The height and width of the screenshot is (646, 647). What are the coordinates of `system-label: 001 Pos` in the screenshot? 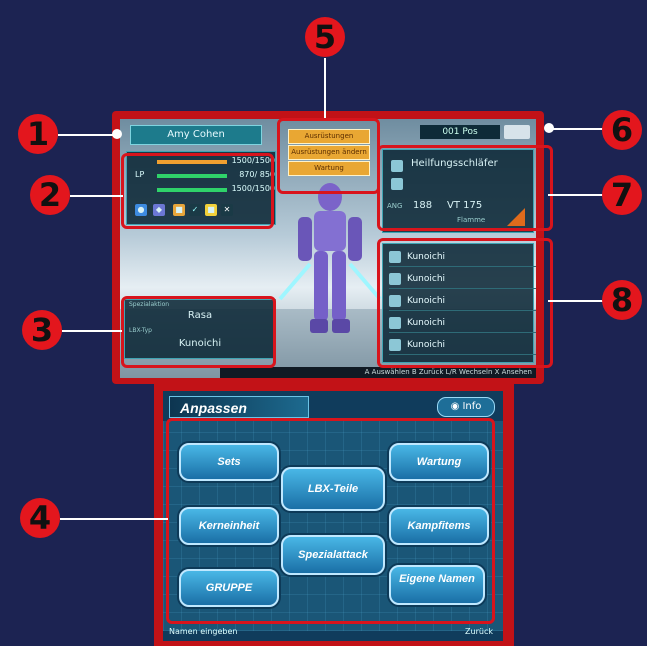 It's located at (460, 132).